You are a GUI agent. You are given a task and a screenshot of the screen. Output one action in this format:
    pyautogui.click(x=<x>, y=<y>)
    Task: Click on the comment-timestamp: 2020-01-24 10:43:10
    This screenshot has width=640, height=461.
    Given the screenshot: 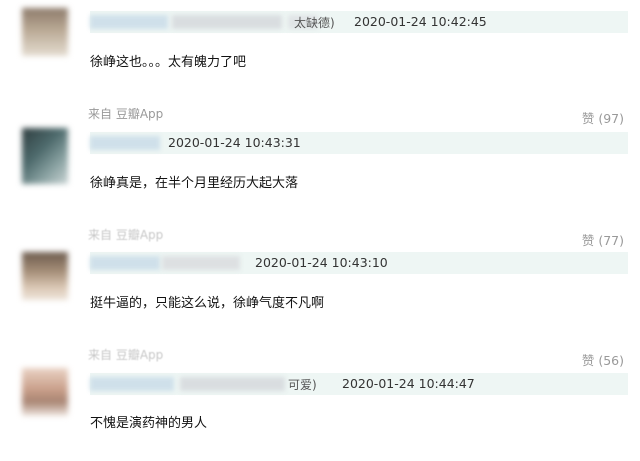 What is the action you would take?
    pyautogui.click(x=321, y=262)
    